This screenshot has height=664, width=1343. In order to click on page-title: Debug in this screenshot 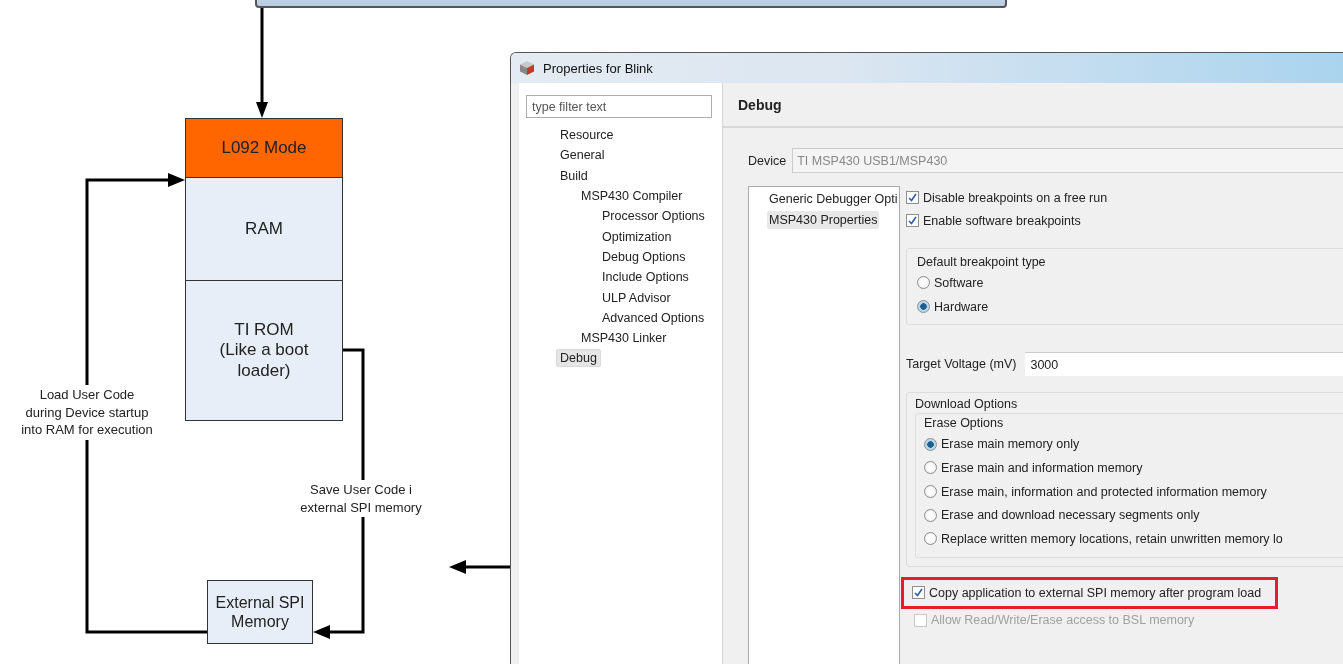, I will do `click(760, 104)`.